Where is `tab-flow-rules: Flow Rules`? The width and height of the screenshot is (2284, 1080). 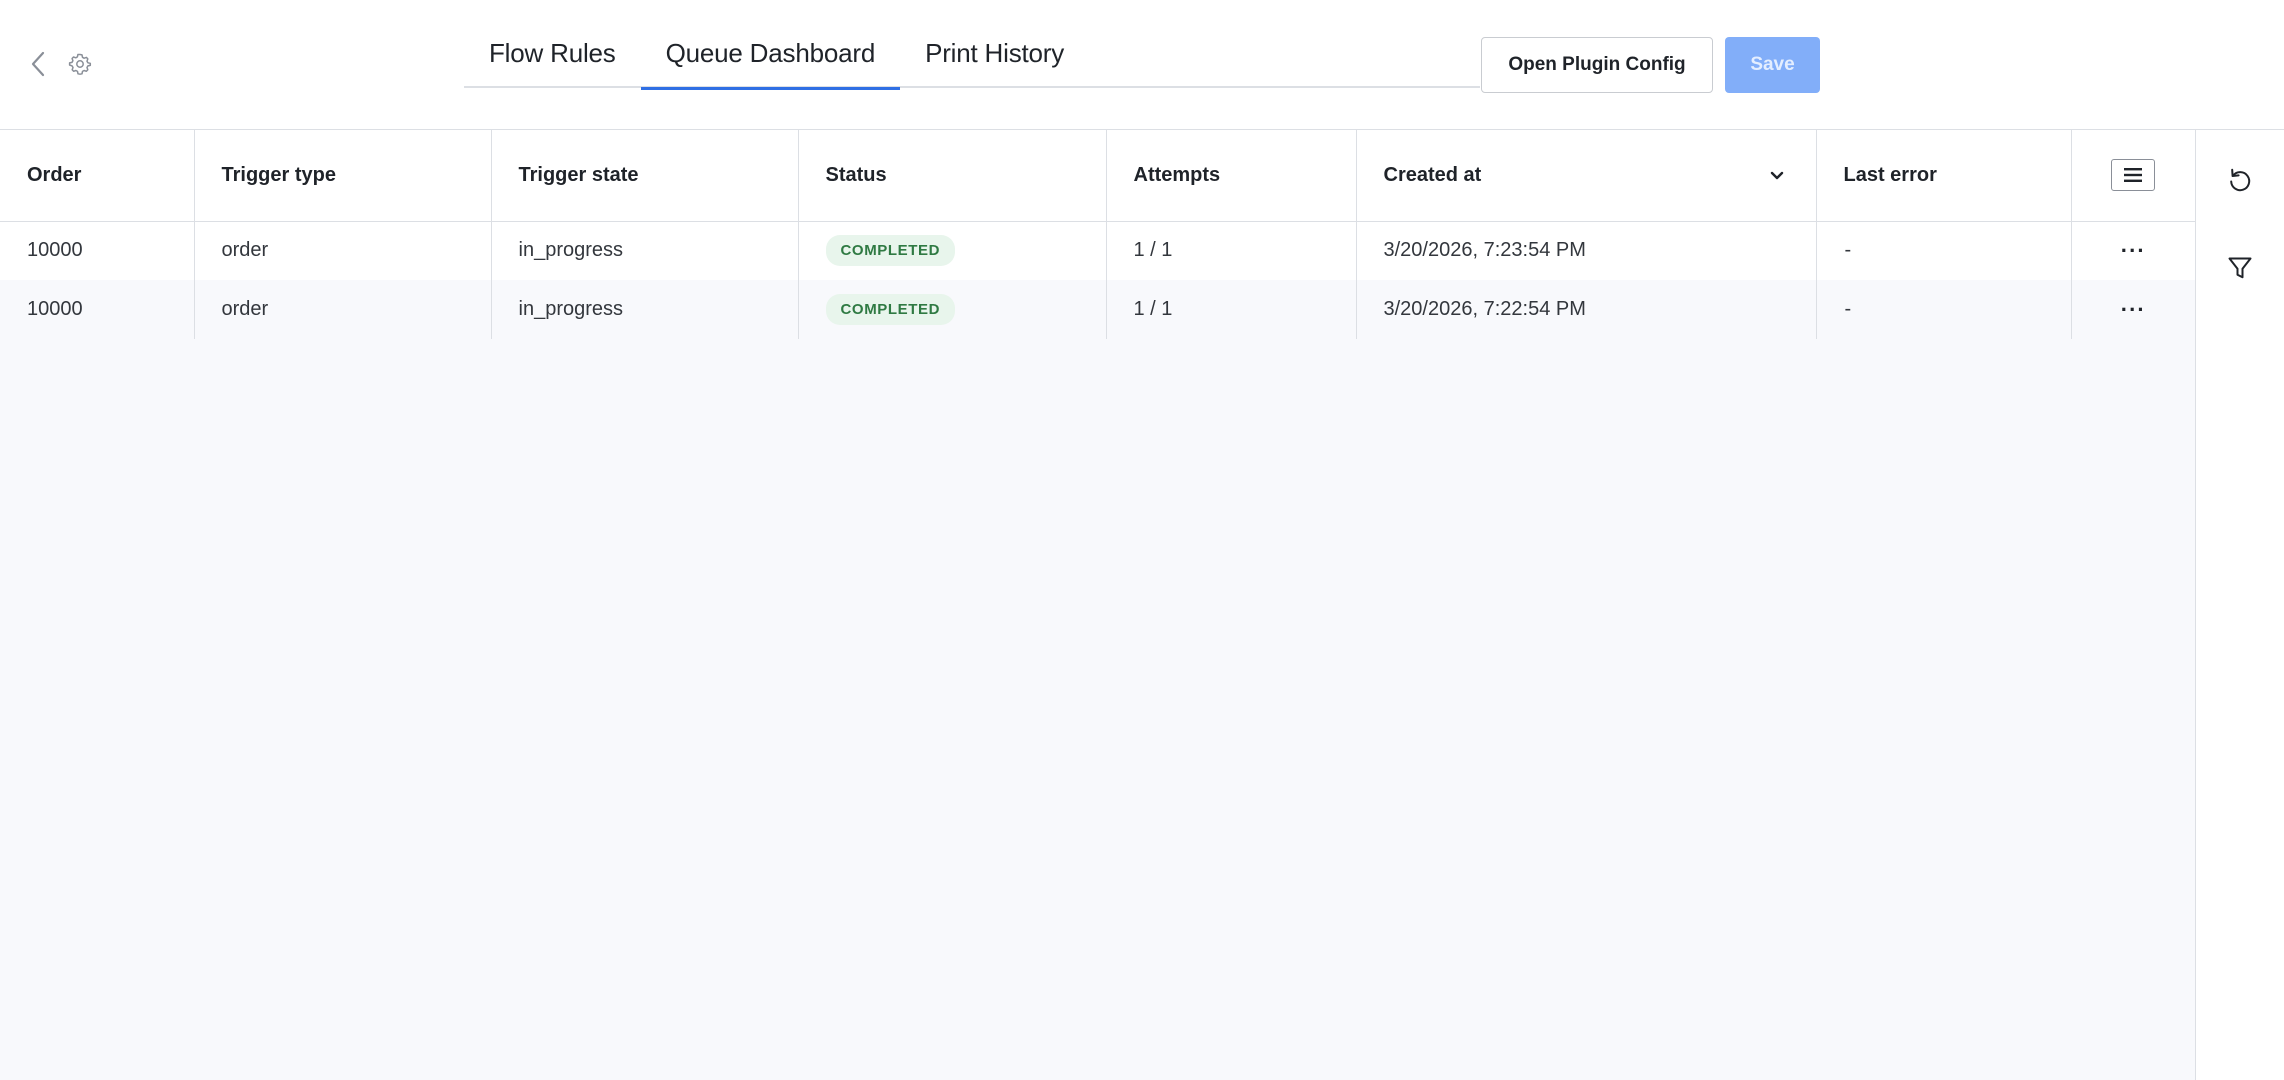 tab-flow-rules: Flow Rules is located at coordinates (552, 59).